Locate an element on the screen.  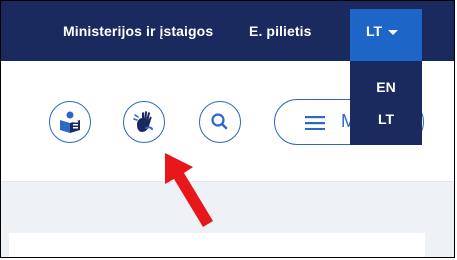
nav-link-epilietis: E. pilietis is located at coordinates (280, 31).